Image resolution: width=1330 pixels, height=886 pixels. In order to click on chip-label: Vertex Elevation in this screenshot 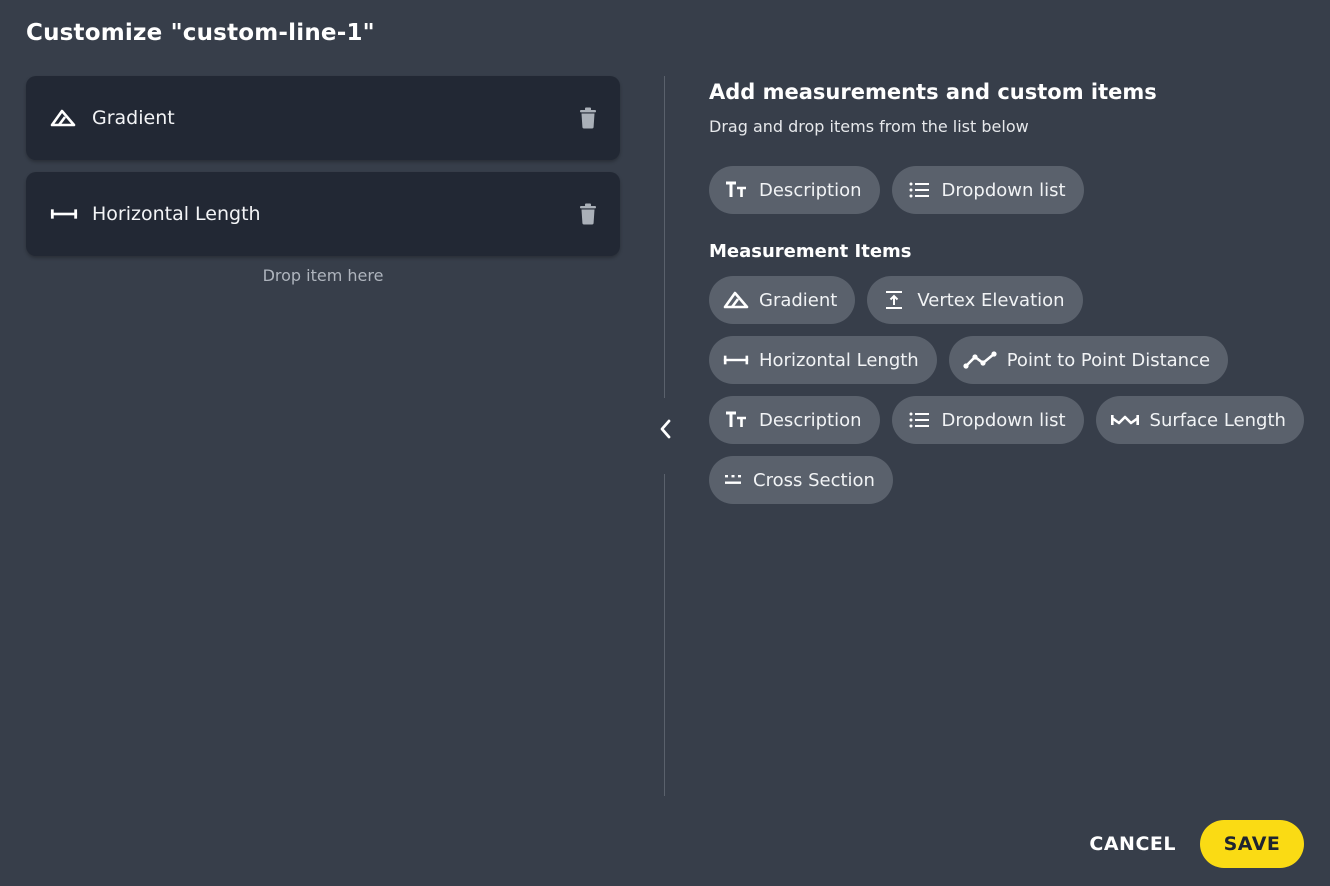, I will do `click(991, 300)`.